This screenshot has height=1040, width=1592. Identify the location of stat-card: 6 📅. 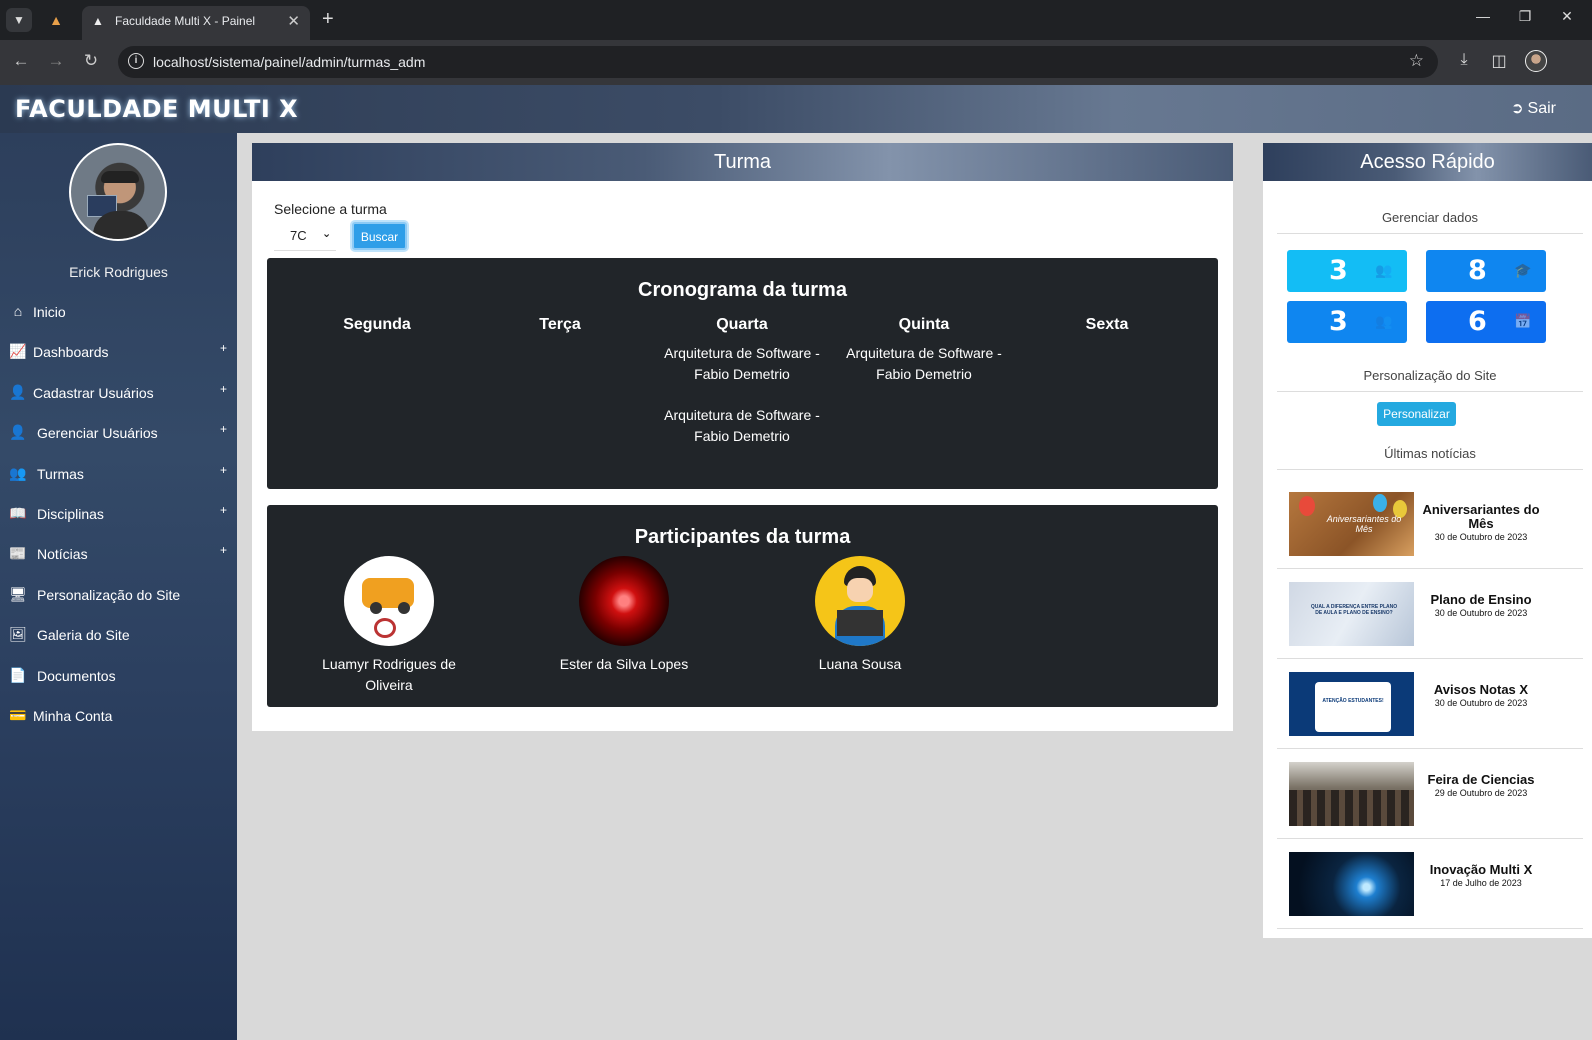
(1486, 322).